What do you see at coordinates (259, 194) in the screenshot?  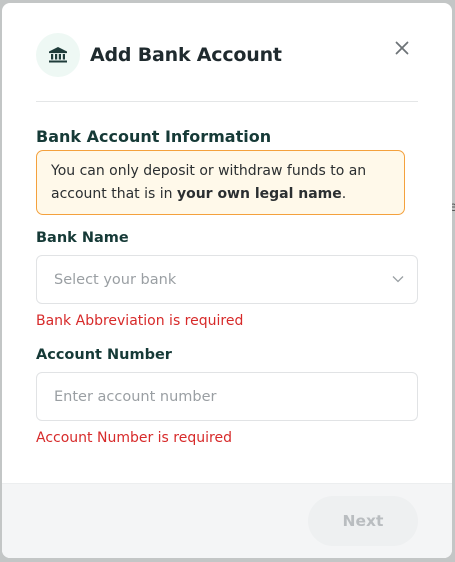 I see `notice-emphasis: your own legal name` at bounding box center [259, 194].